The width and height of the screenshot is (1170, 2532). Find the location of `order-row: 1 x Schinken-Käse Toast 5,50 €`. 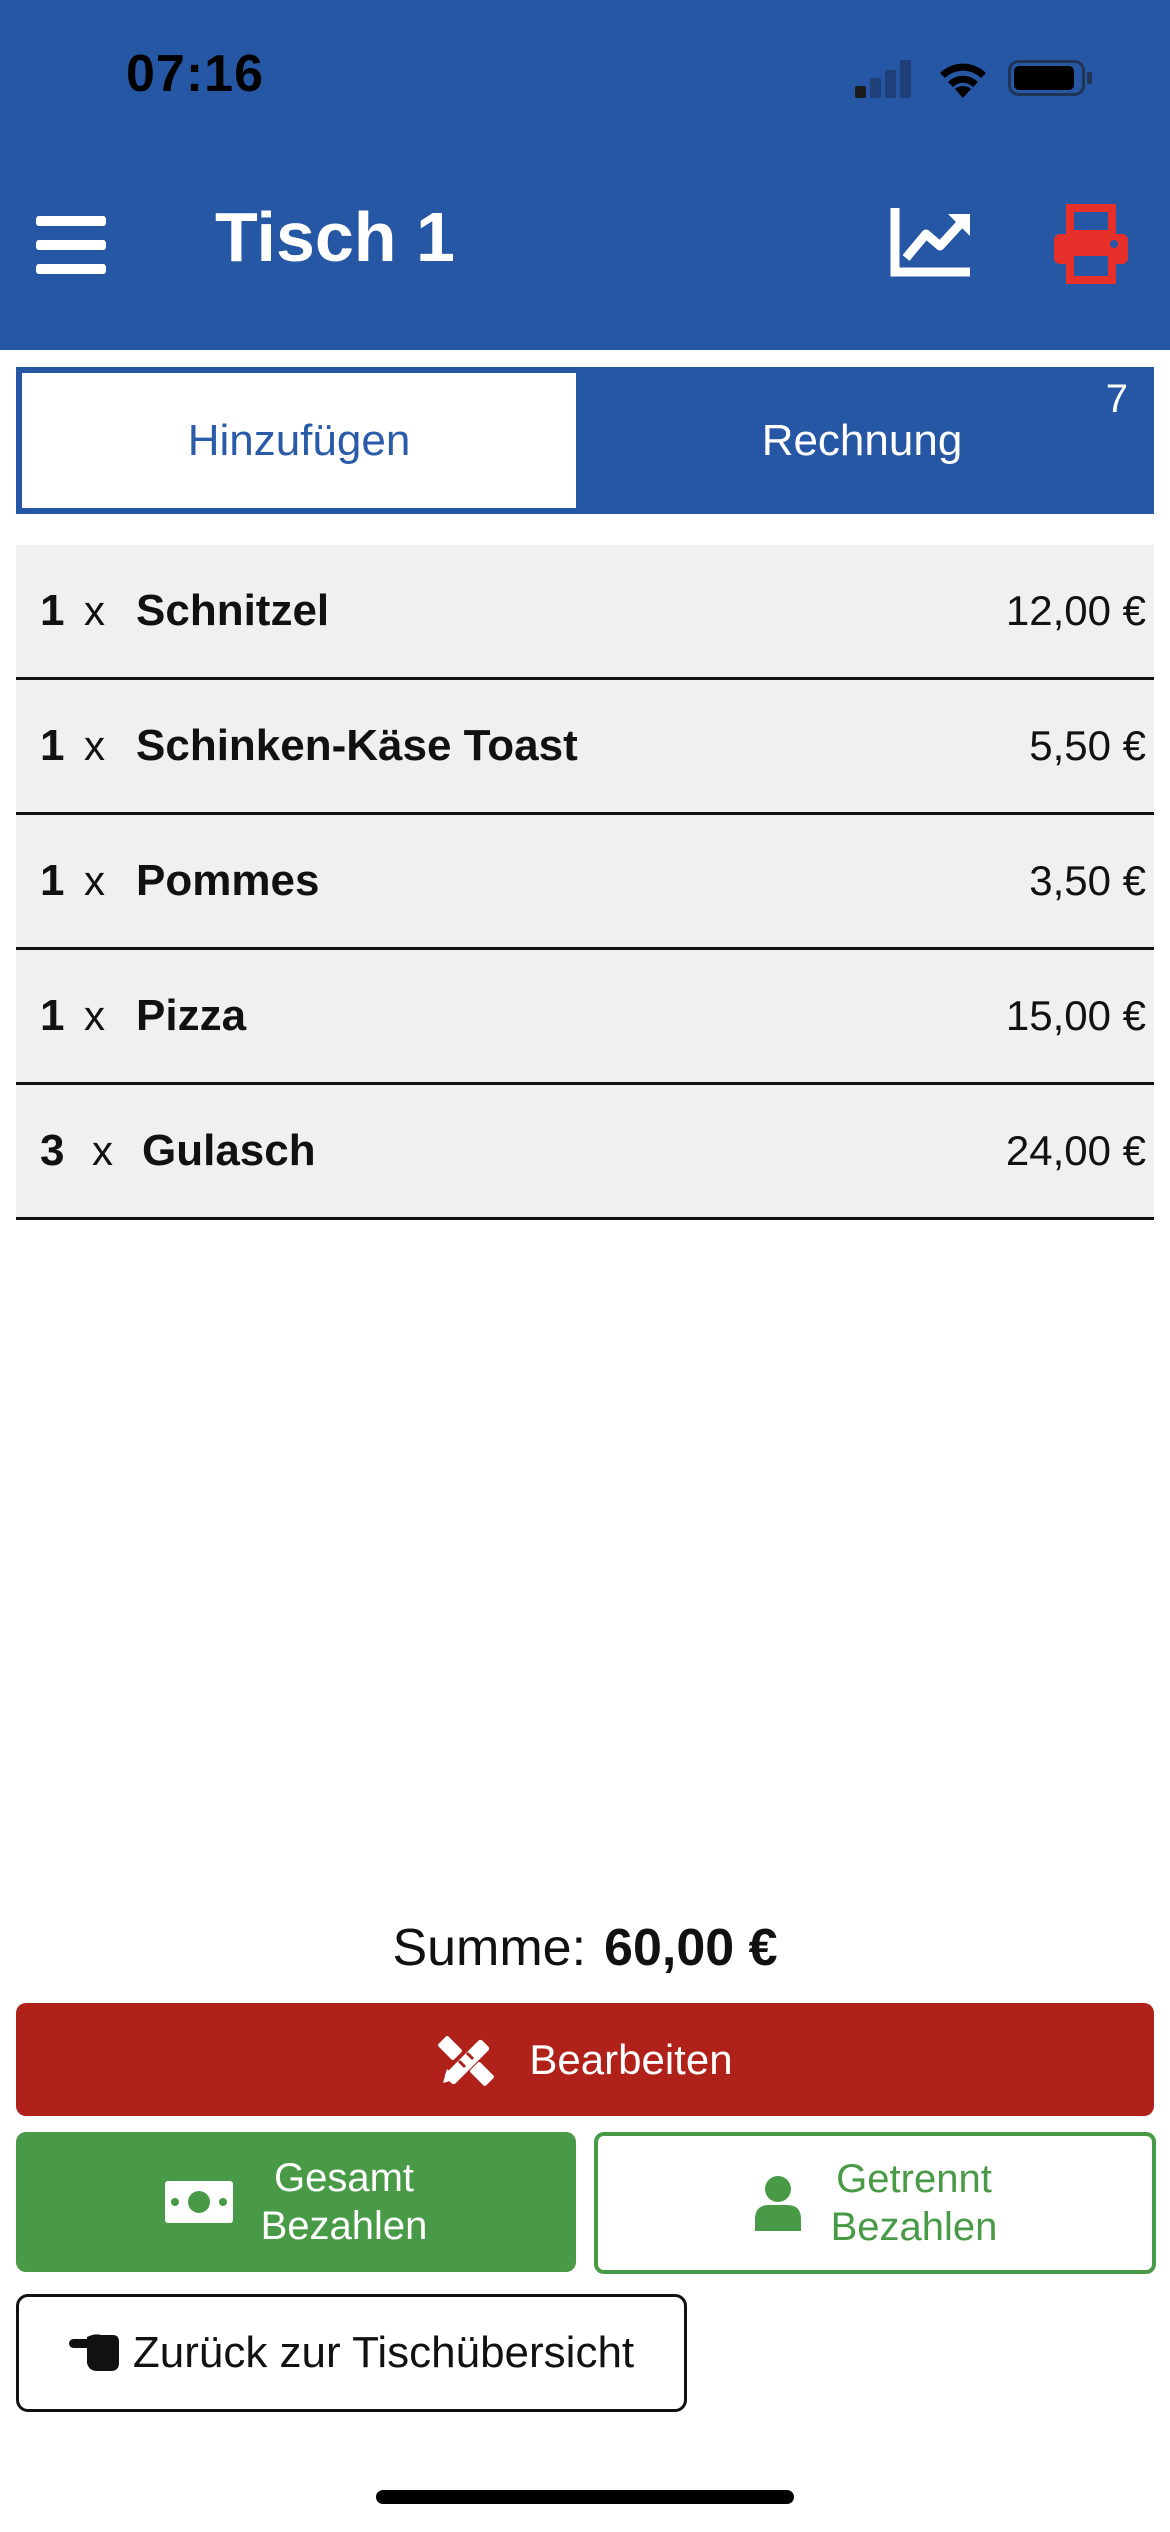

order-row: 1 x Schinken-Käse Toast 5,50 € is located at coordinates (585, 747).